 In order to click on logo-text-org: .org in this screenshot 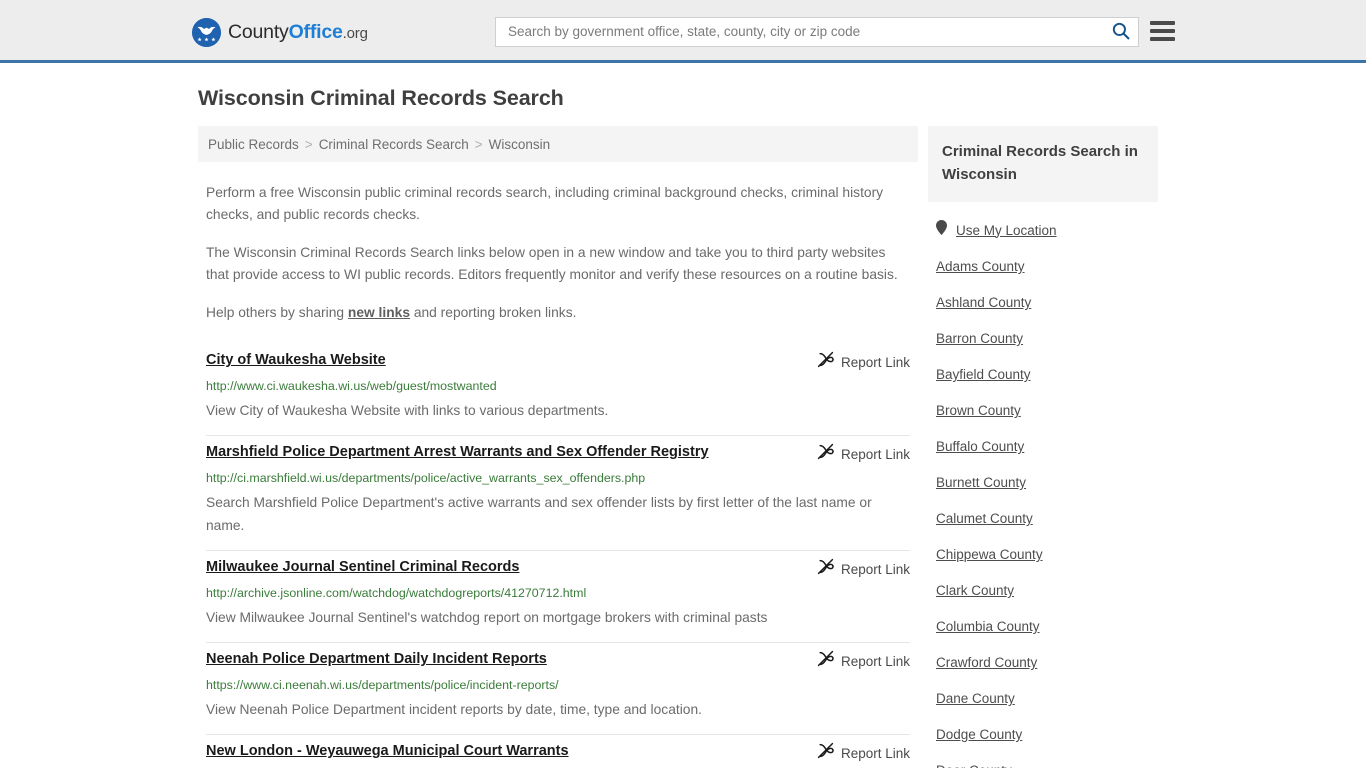, I will do `click(355, 33)`.